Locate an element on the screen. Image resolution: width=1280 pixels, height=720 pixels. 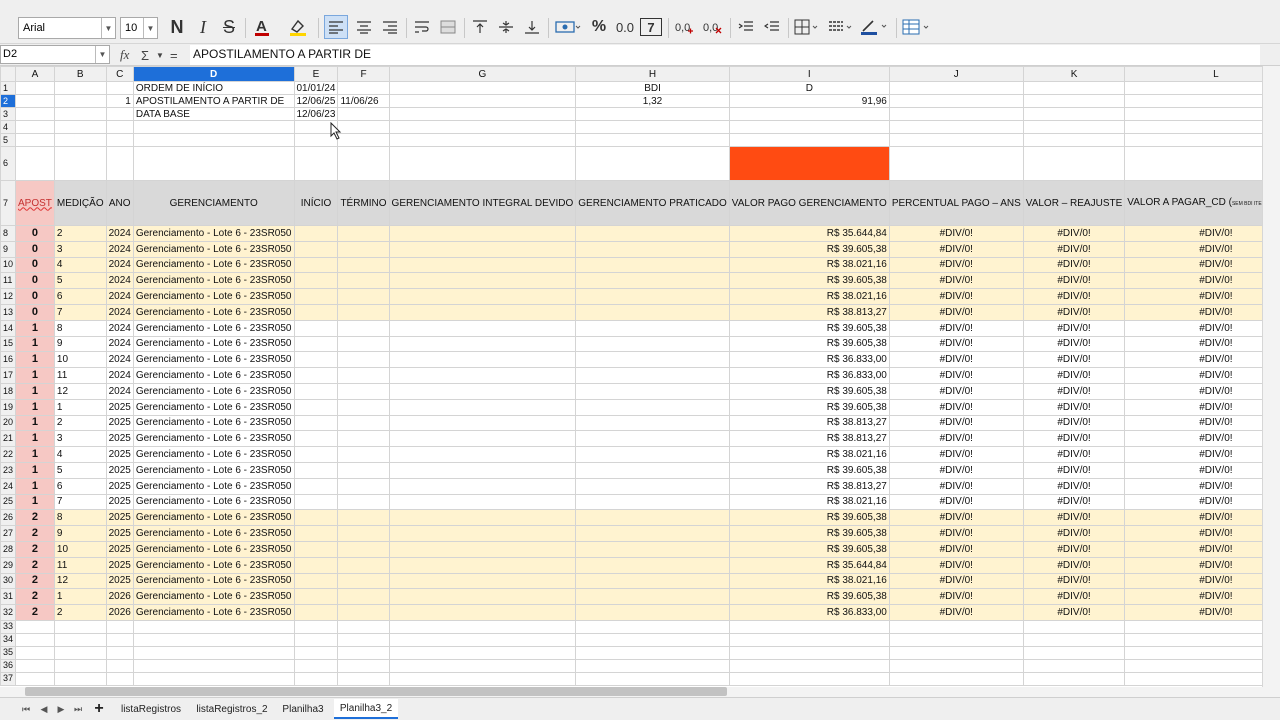
cell-k1 is located at coordinates (1074, 88).